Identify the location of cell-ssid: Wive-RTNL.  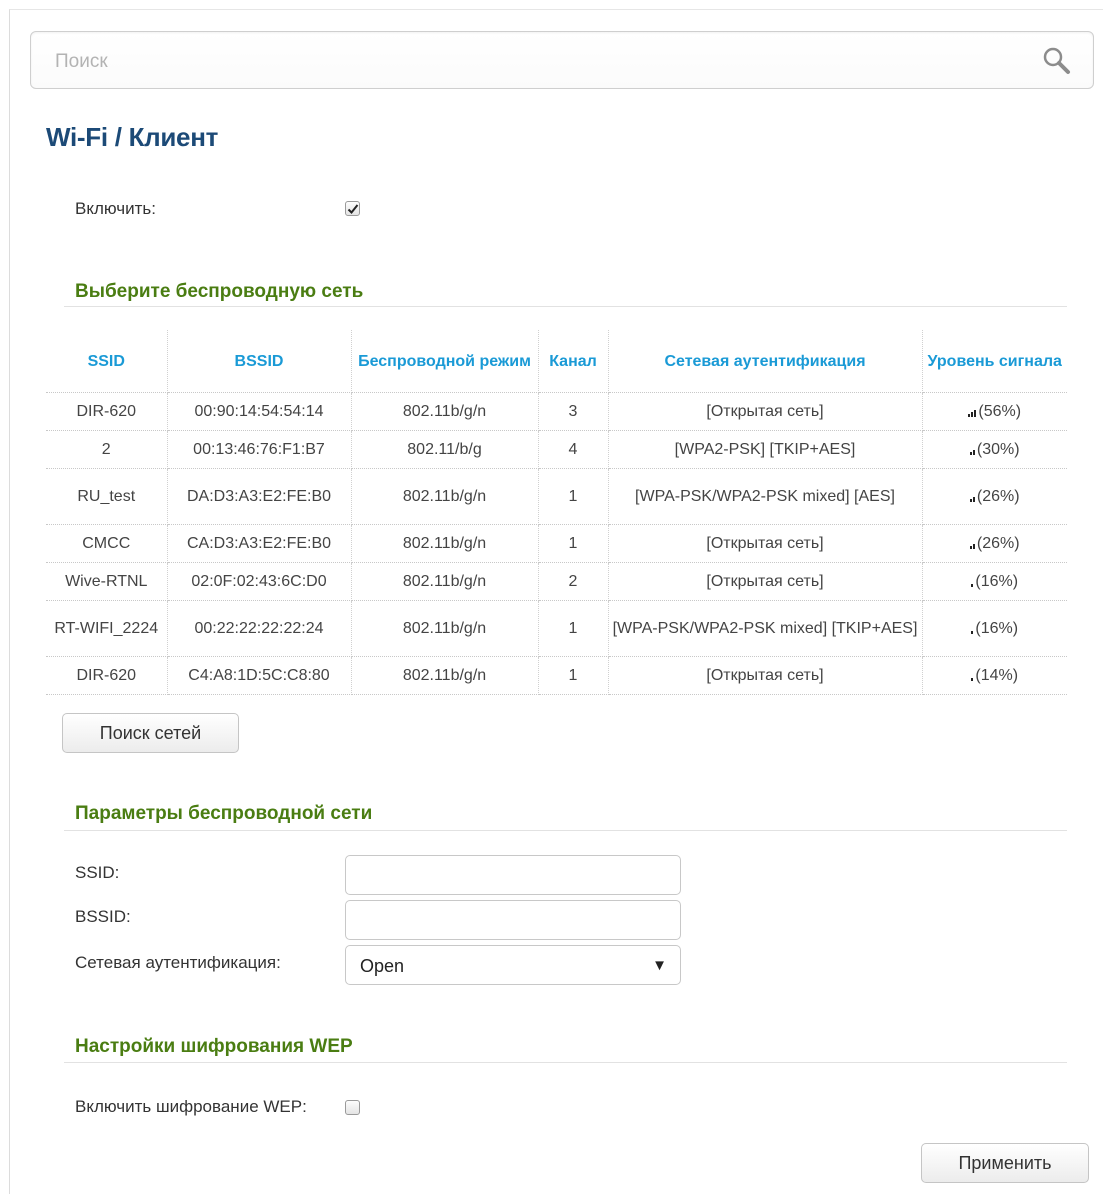
(107, 581).